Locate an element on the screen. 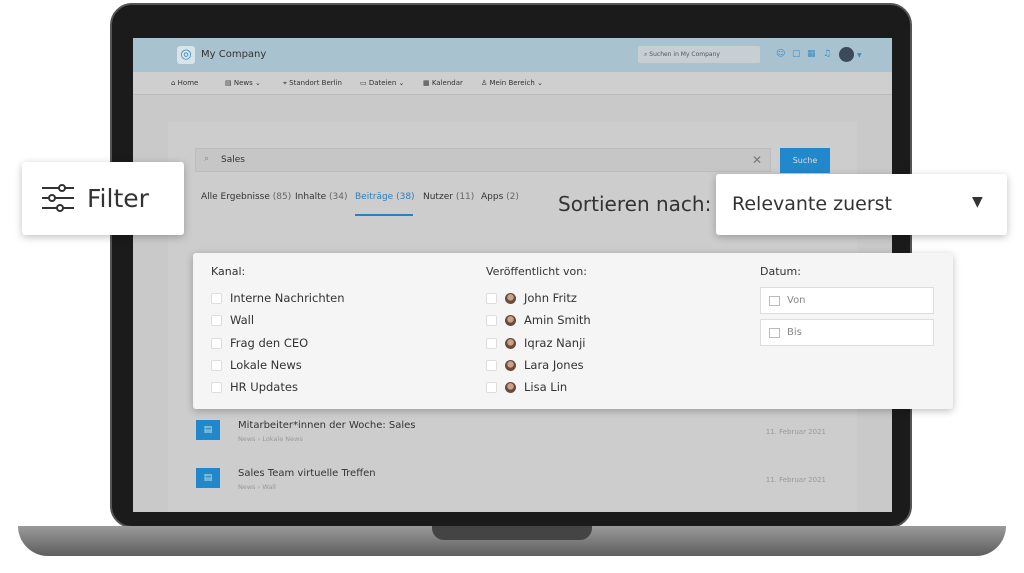 This screenshot has height=573, width=1024. result-path: News › Wall is located at coordinates (257, 487).